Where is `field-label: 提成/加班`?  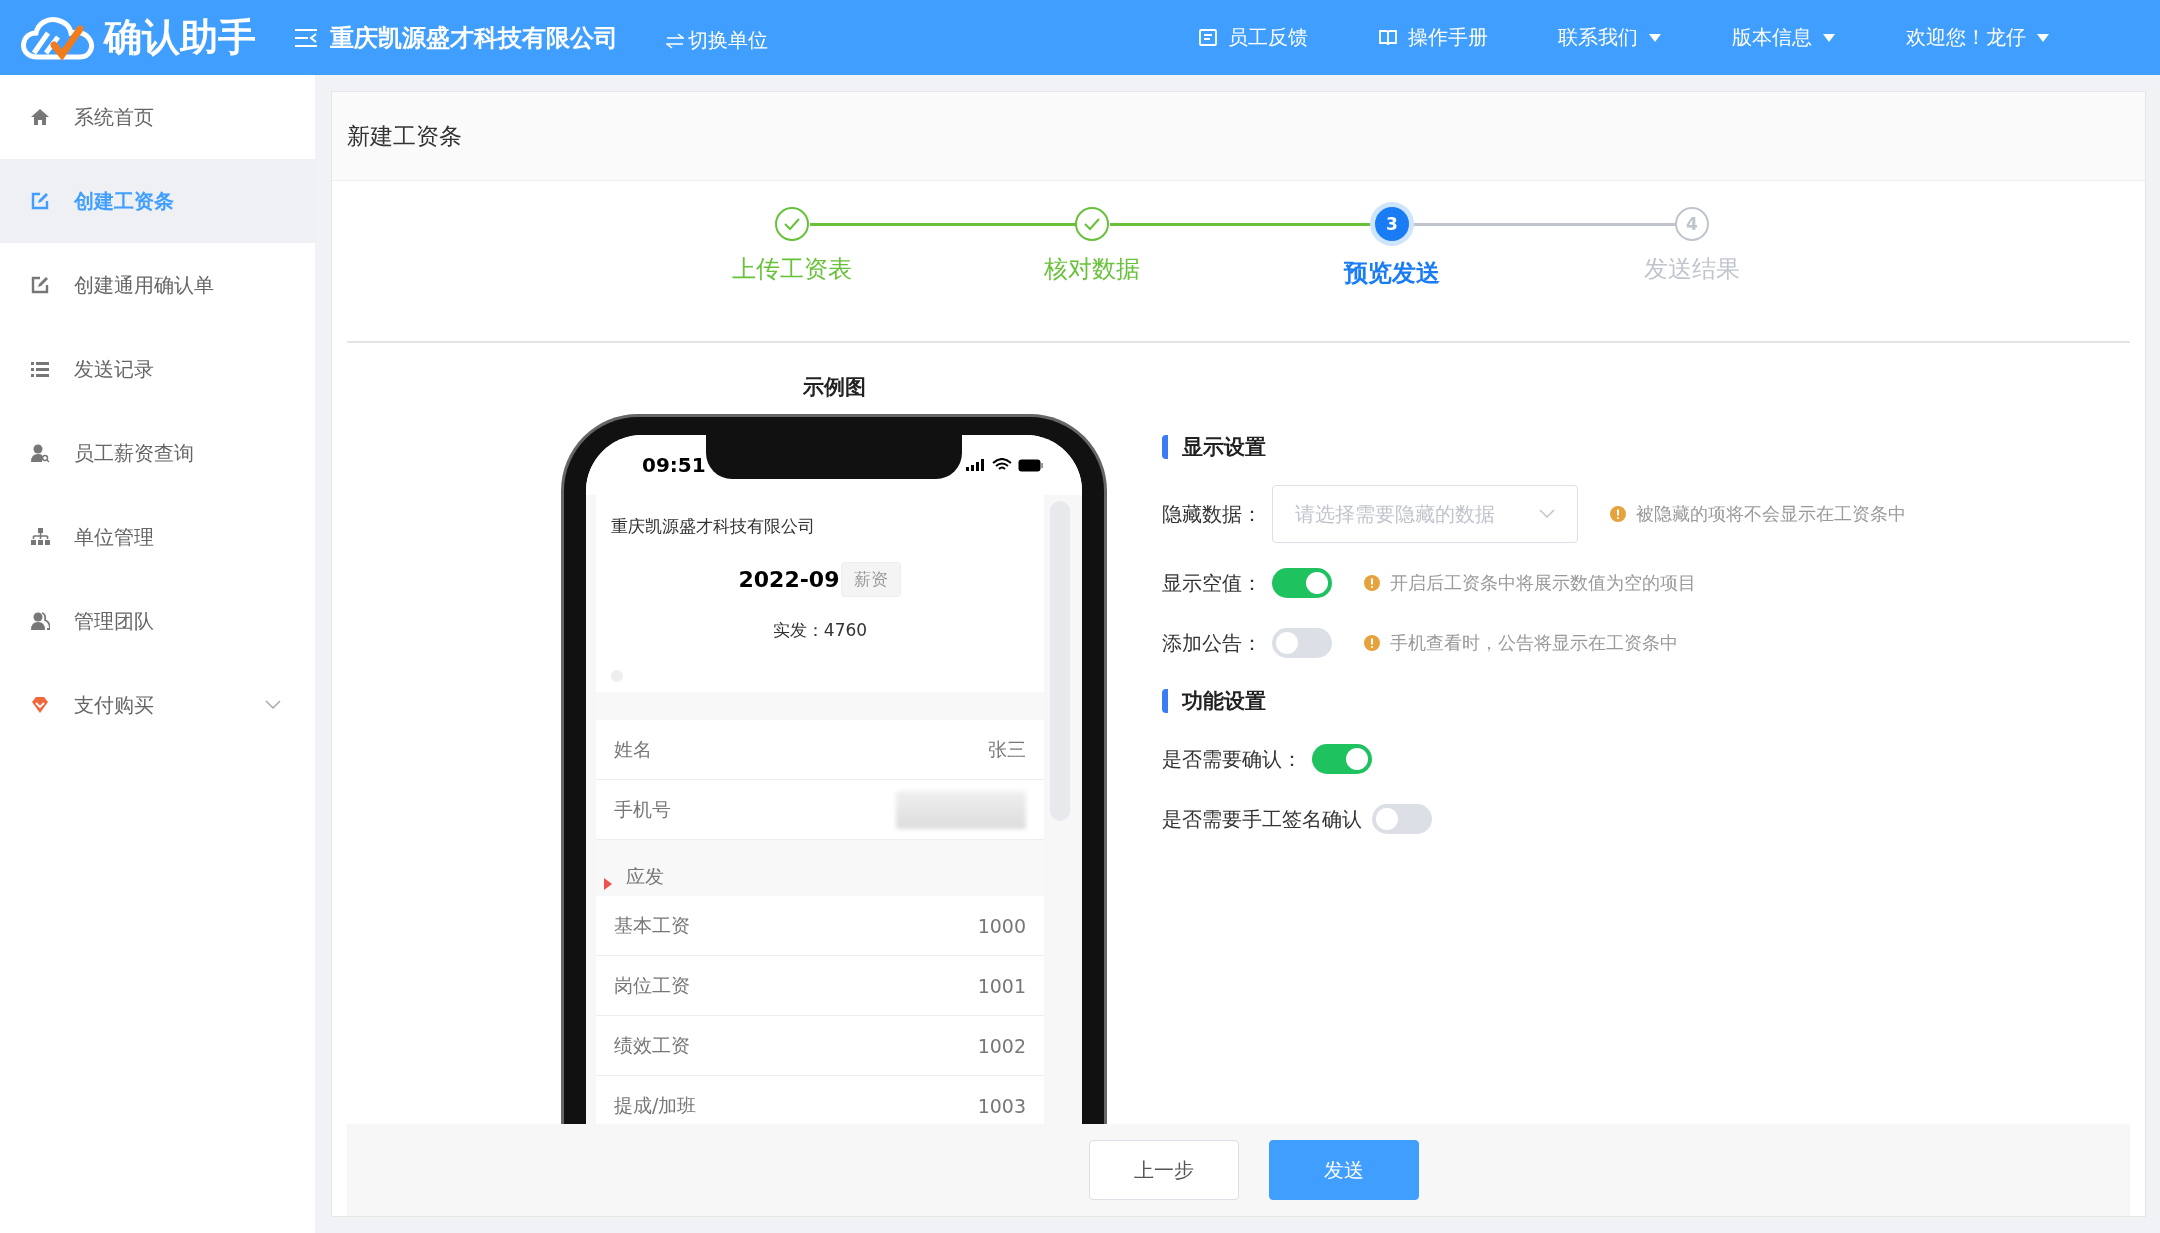
field-label: 提成/加班 is located at coordinates (655, 1105).